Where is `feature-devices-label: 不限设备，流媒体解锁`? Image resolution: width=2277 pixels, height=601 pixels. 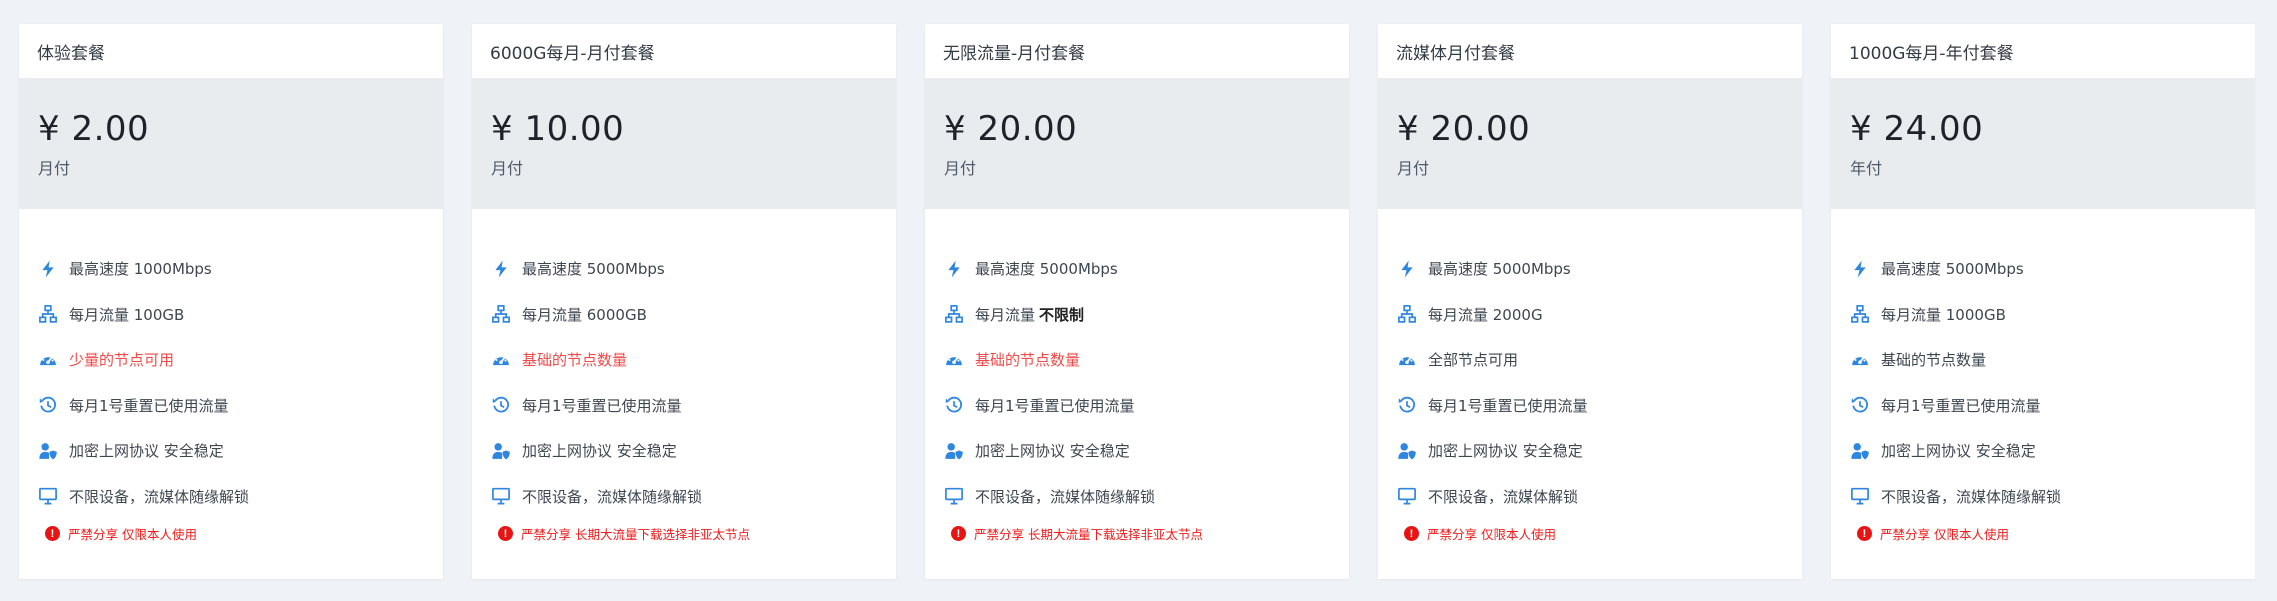 feature-devices-label: 不限设备，流媒体解锁 is located at coordinates (1503, 496).